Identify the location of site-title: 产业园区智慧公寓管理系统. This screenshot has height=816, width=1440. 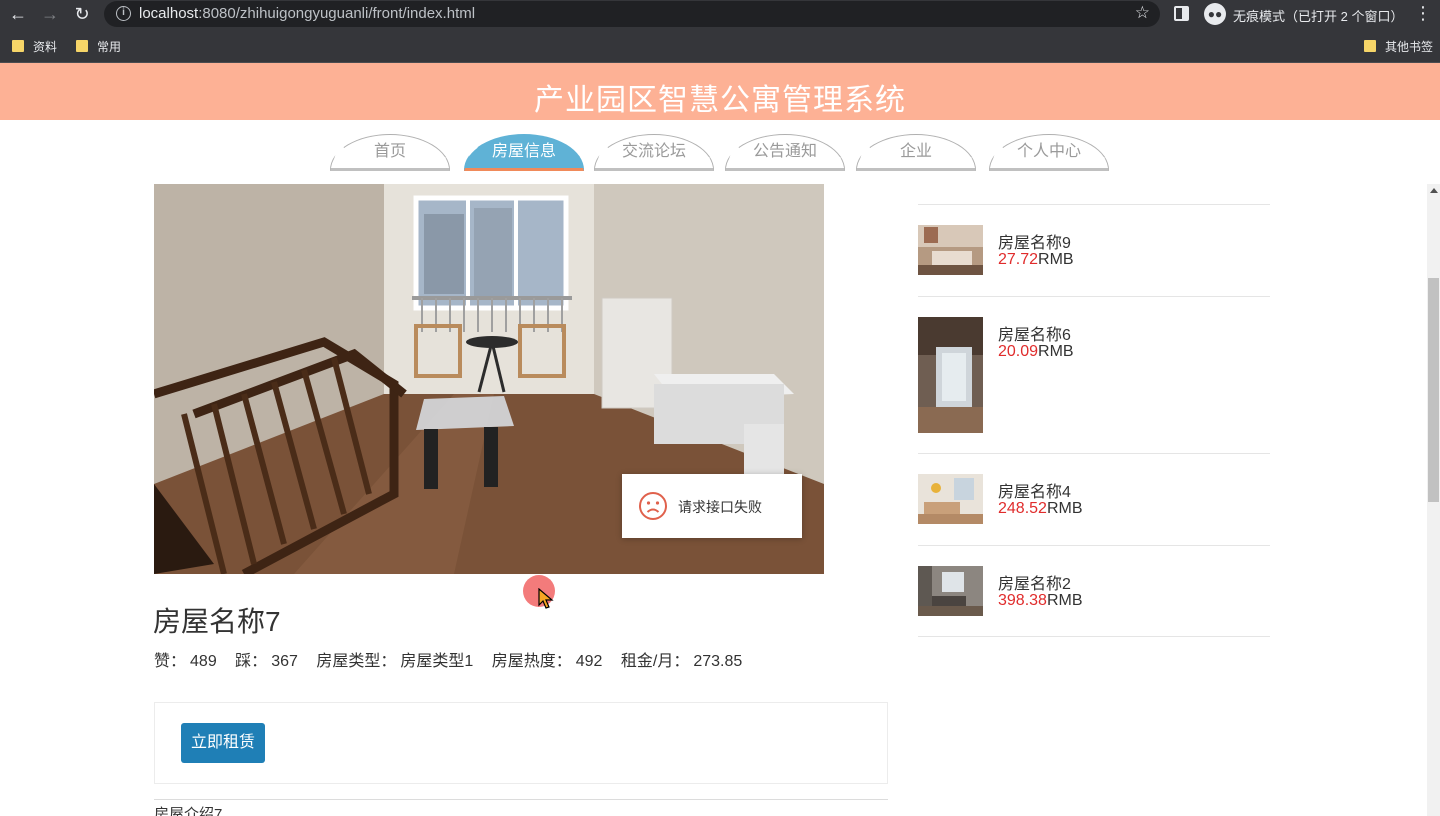
(720, 100).